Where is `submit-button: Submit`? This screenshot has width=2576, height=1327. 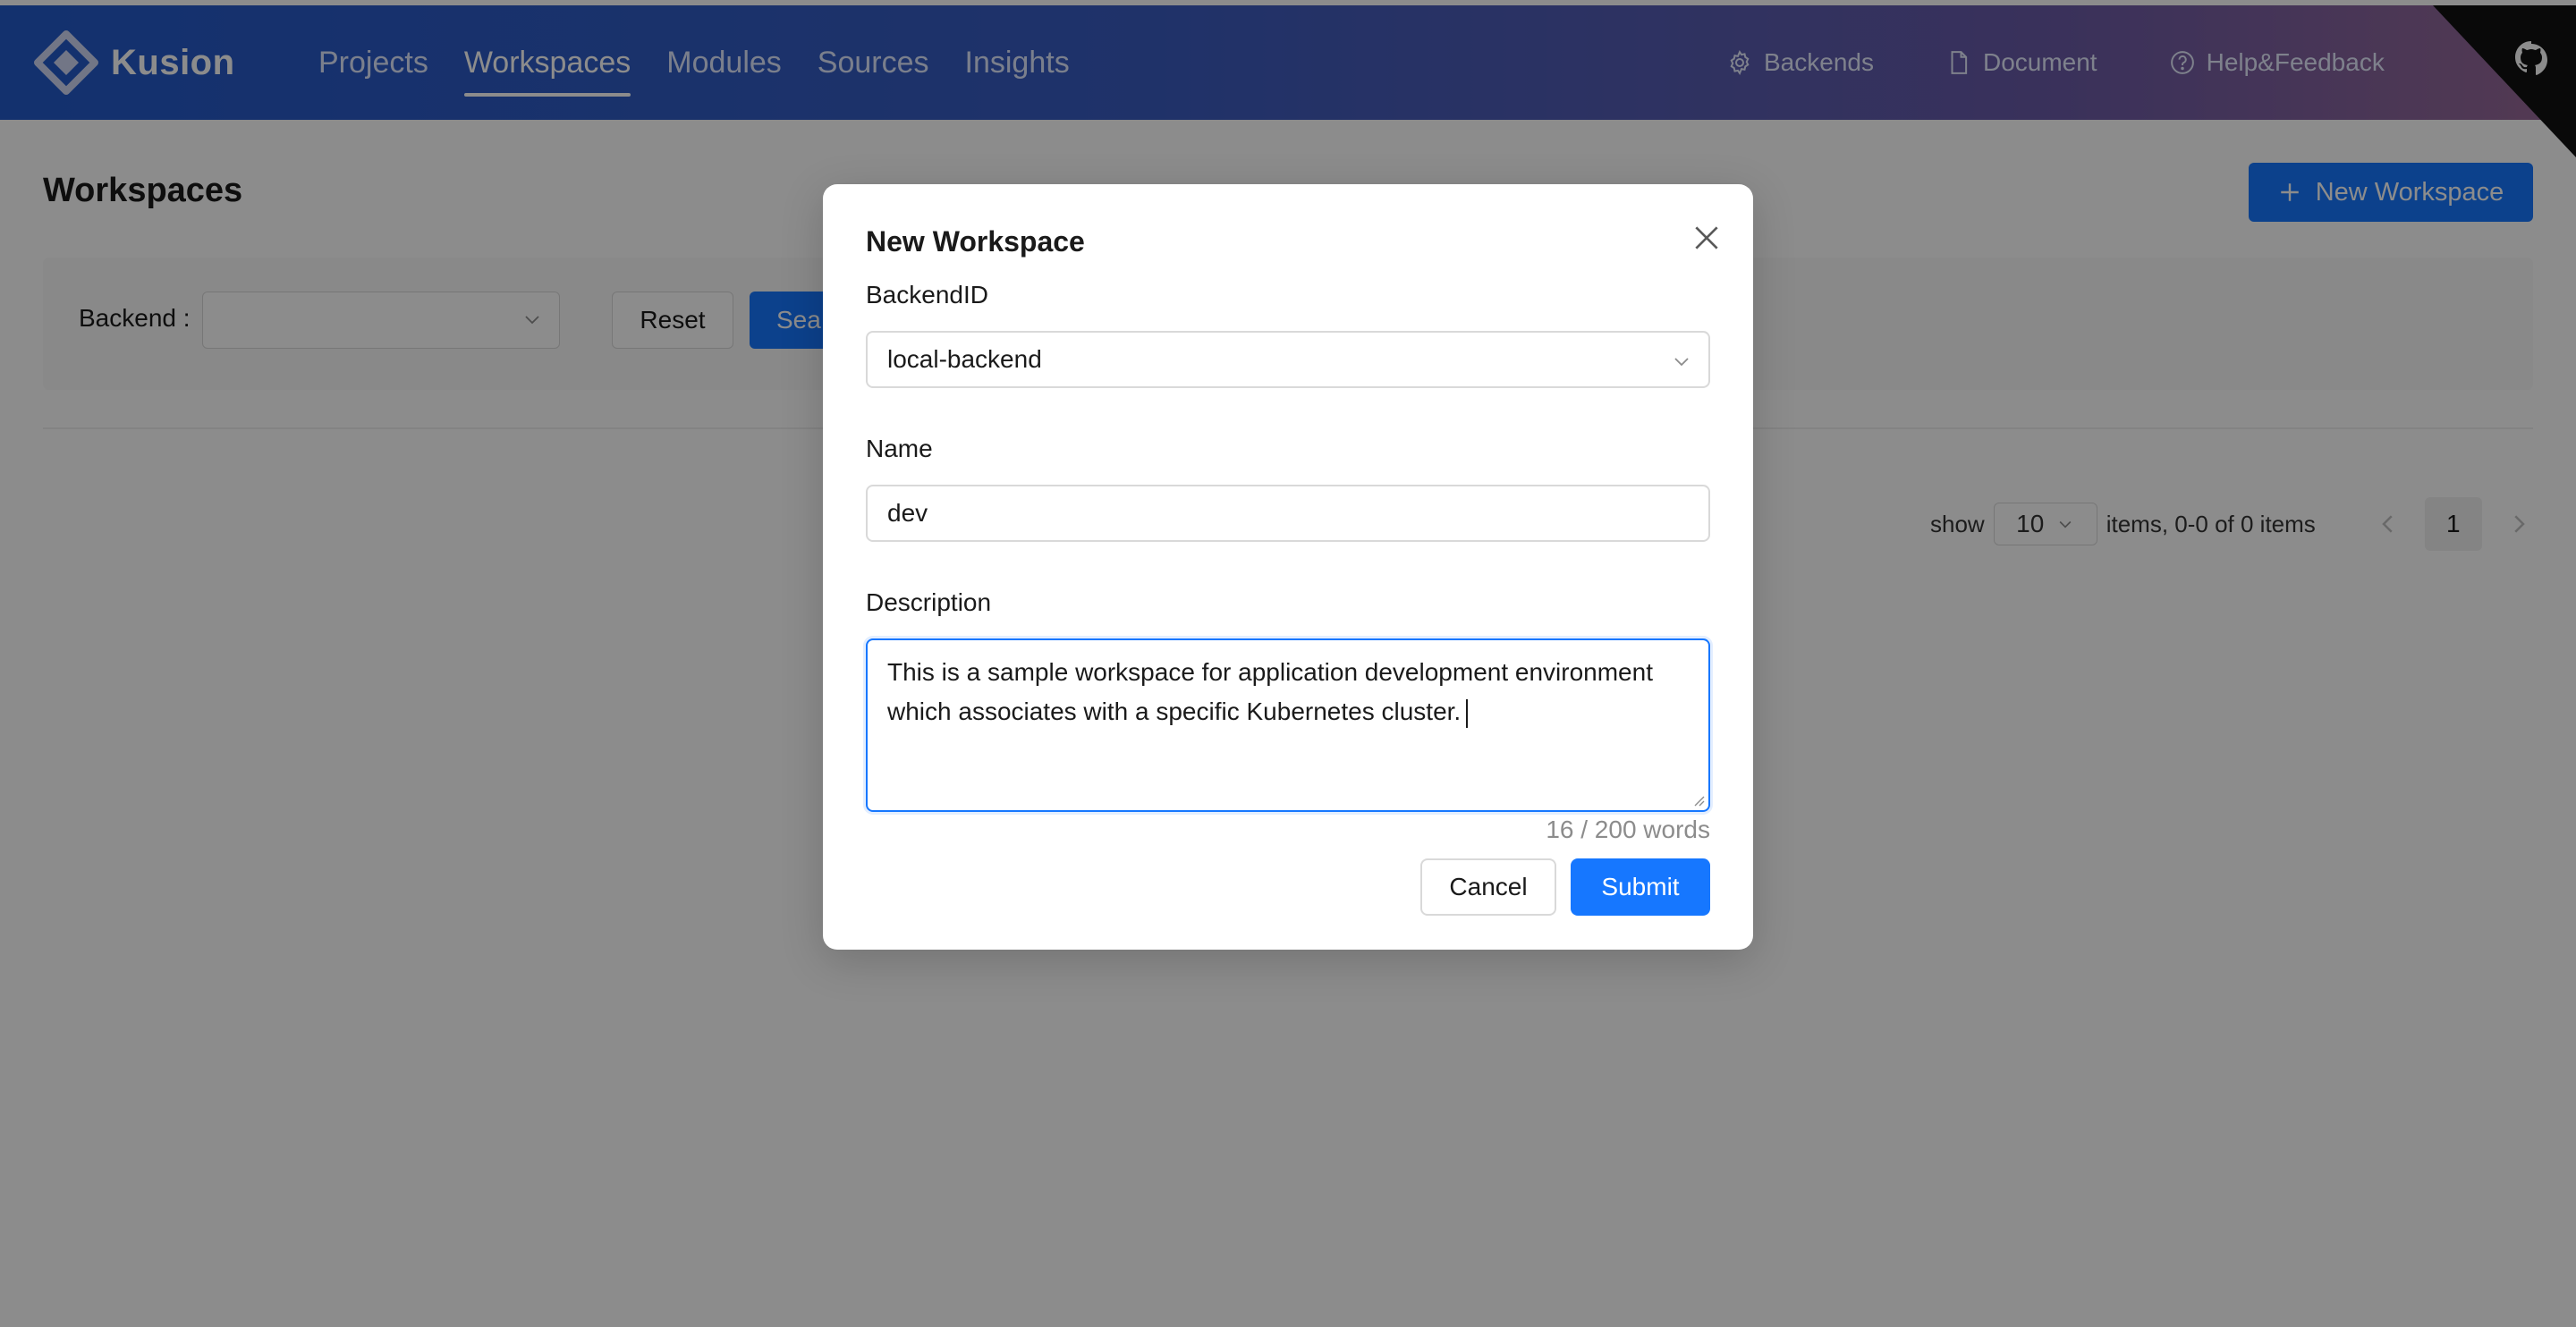 submit-button: Submit is located at coordinates (1640, 887).